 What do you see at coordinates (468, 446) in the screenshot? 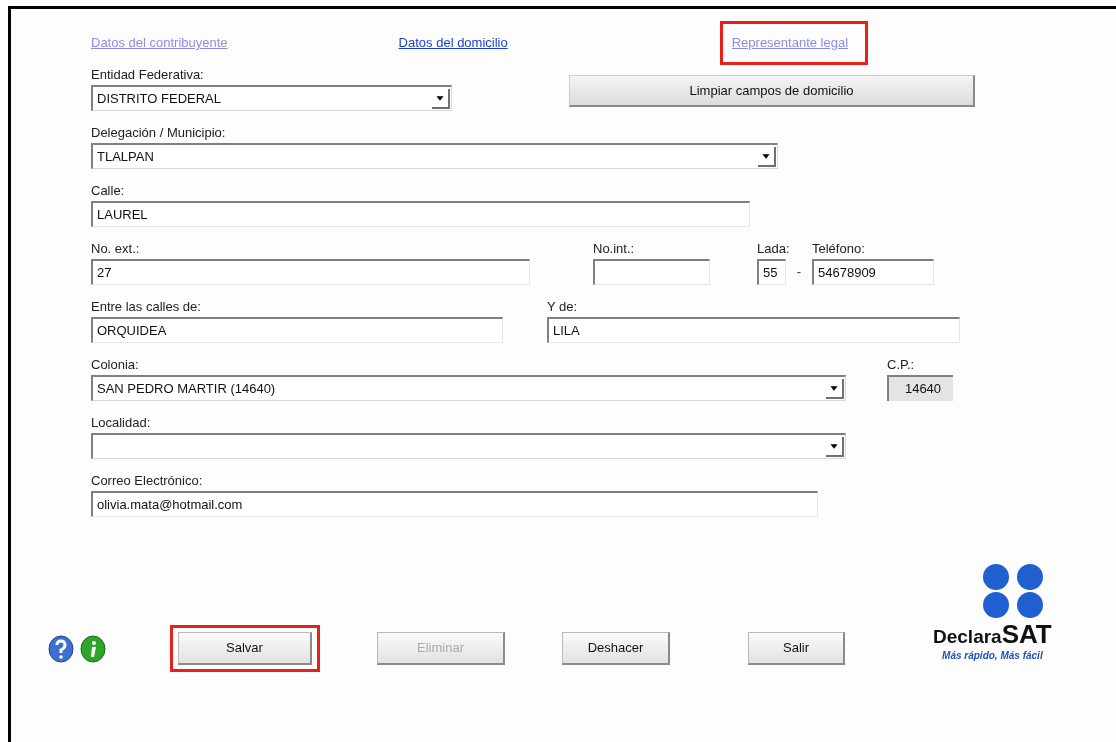
I see `dropdown` at bounding box center [468, 446].